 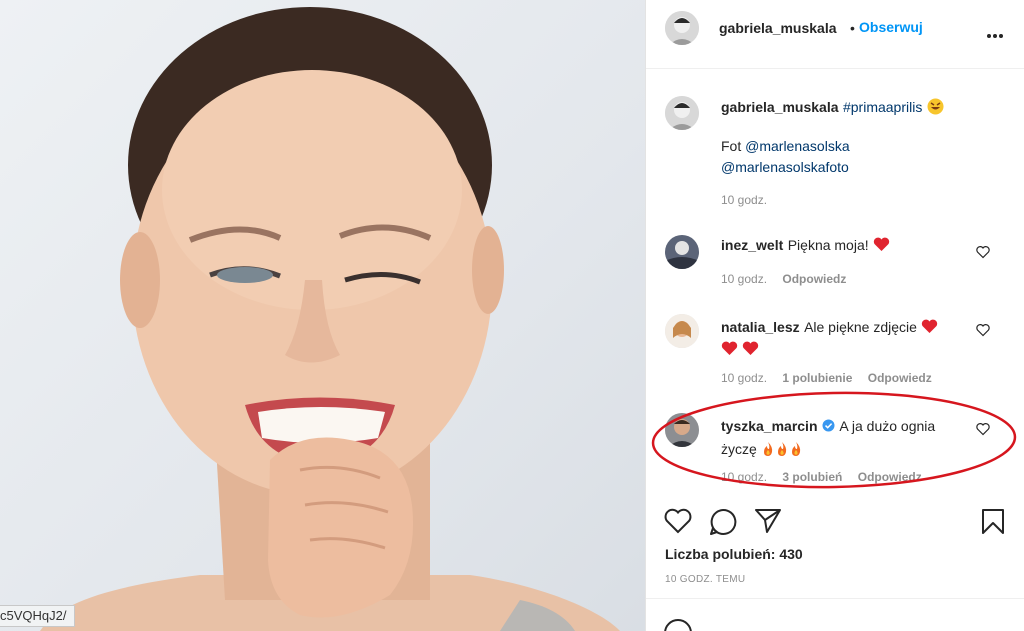 What do you see at coordinates (682, 28) in the screenshot?
I see `author-avatar` at bounding box center [682, 28].